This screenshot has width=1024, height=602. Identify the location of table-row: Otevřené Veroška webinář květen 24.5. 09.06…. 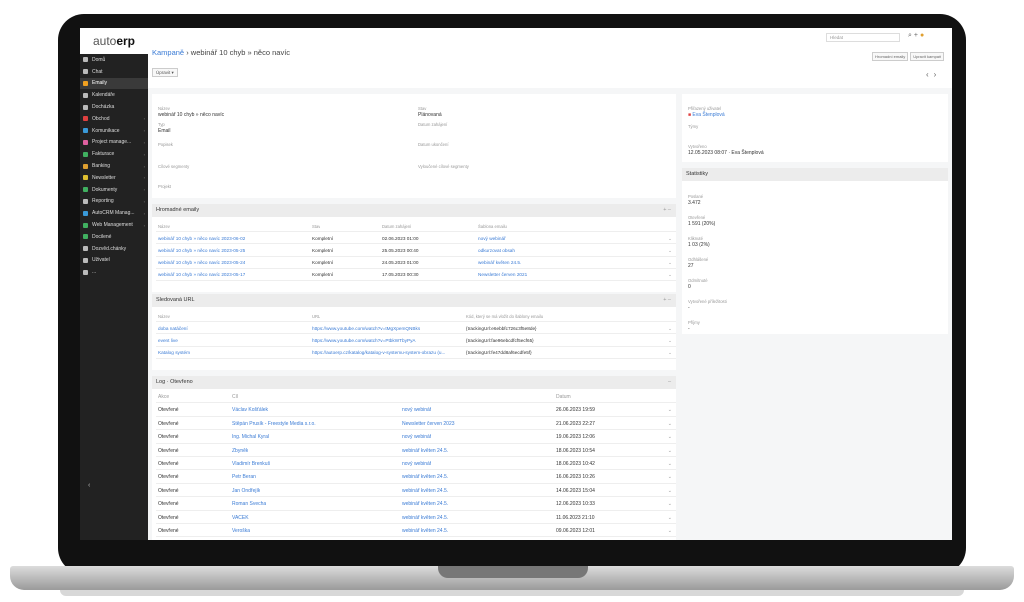
(416, 531).